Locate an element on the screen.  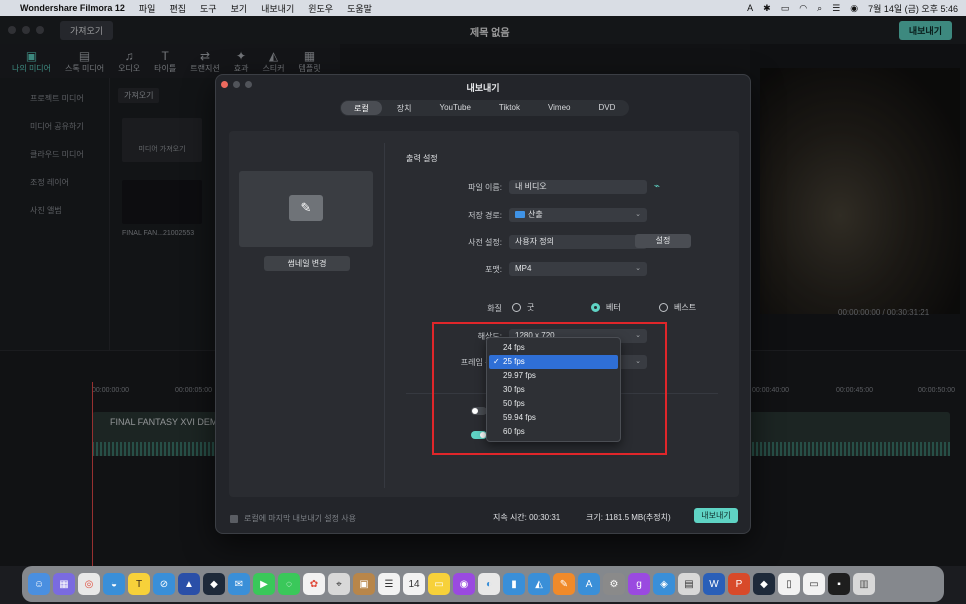
control-center-icon: ☰ is located at coordinates (836, 8).